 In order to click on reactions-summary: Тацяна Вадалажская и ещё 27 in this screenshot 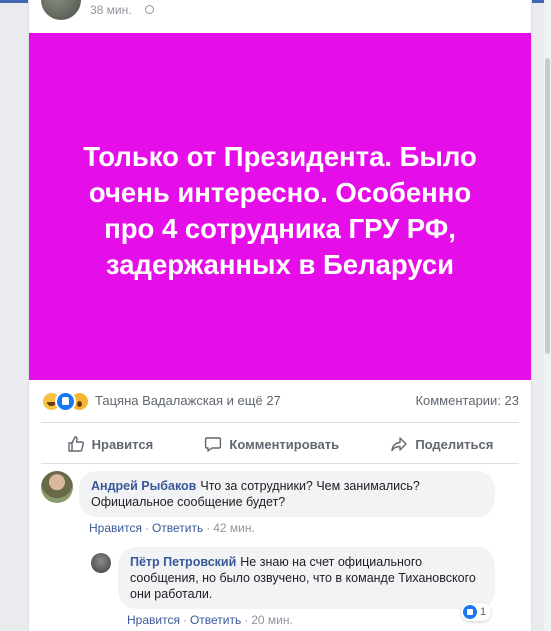, I will do `click(188, 400)`.